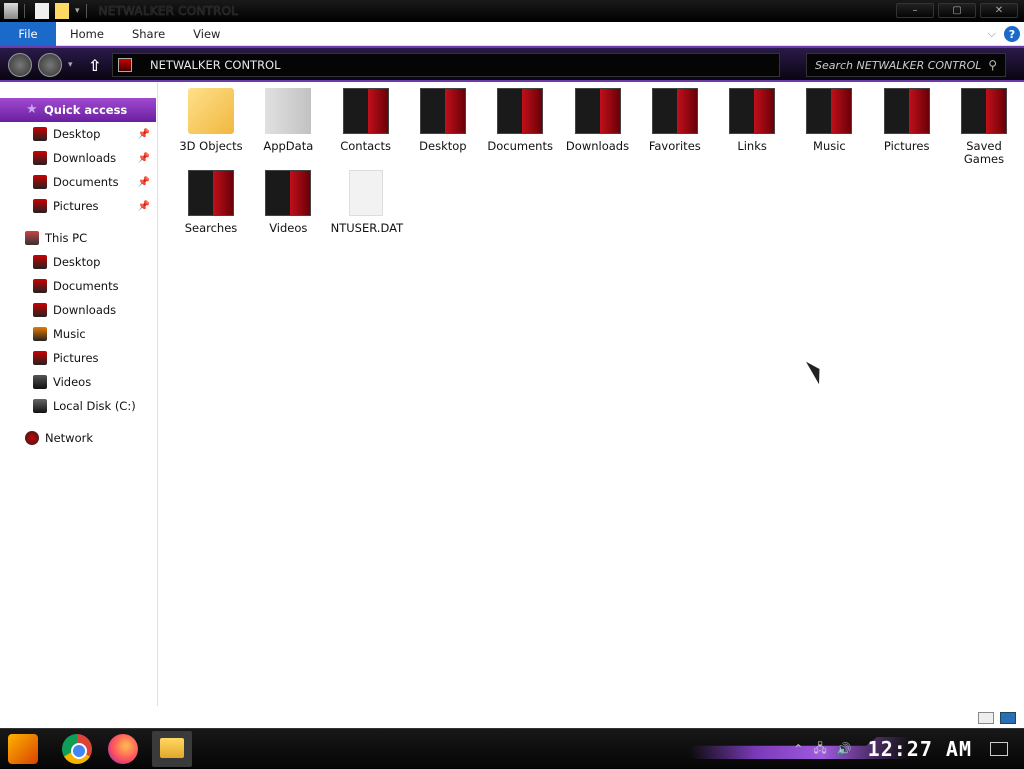  I want to click on desktop-folder-icon, so click(442, 111).